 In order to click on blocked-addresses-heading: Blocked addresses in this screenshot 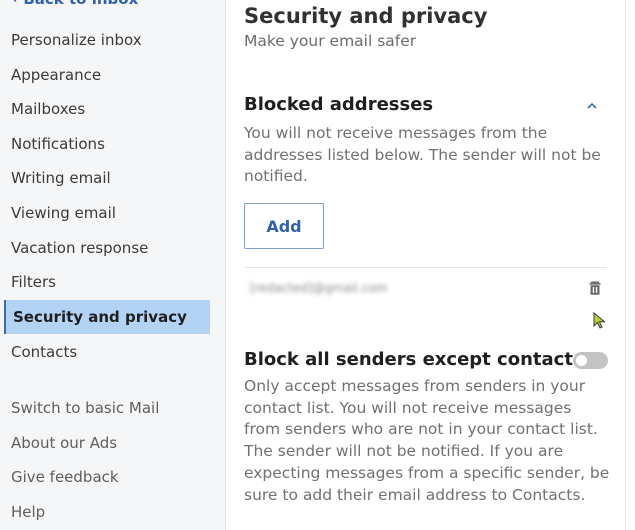, I will do `click(339, 104)`.